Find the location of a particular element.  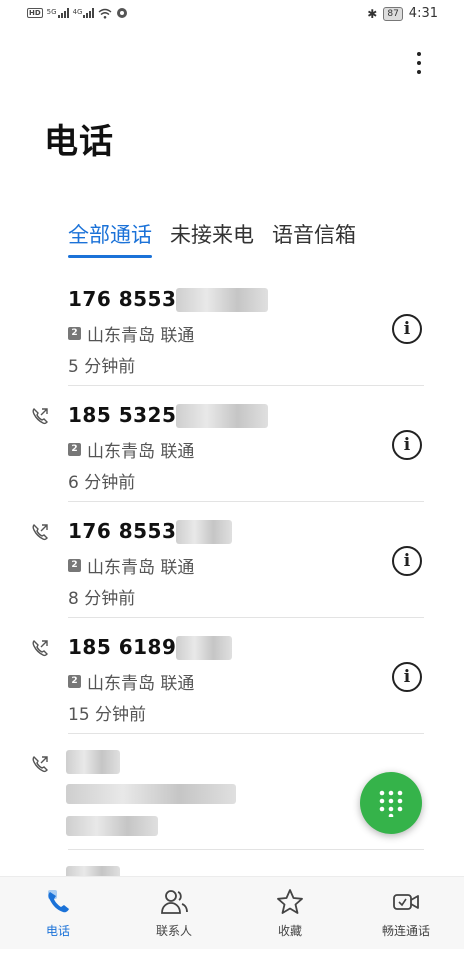

call-log-row: 176 8553 2 山东青岛 联通 5 分钟前 i is located at coordinates (232, 328).